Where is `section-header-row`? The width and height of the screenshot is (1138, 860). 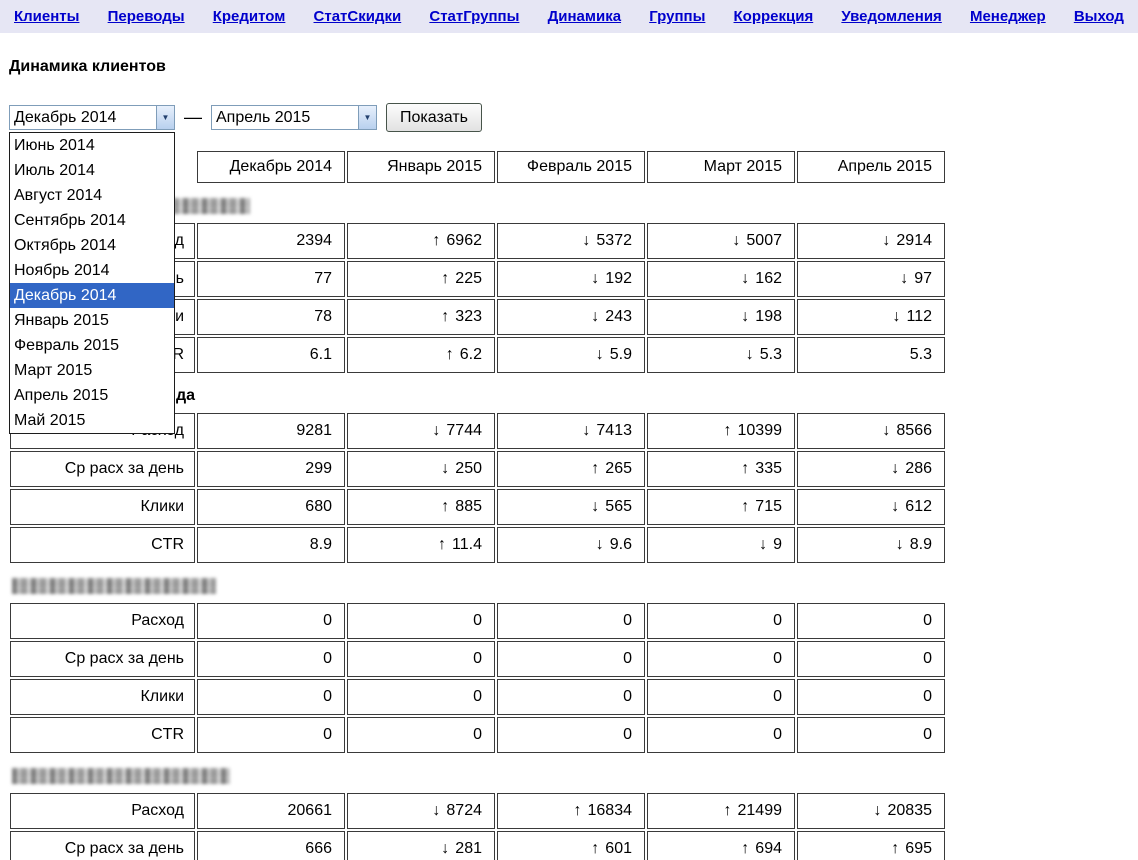 section-header-row is located at coordinates (477, 773).